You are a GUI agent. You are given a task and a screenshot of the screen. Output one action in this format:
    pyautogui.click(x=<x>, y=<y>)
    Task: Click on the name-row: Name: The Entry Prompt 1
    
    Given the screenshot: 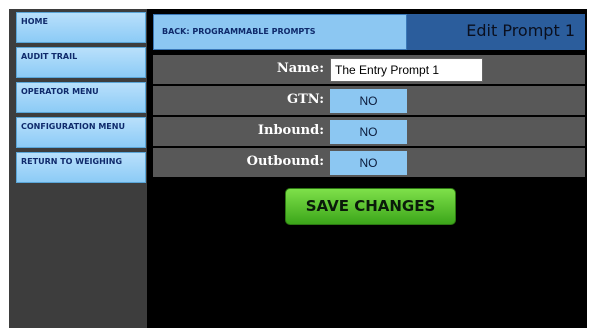 What is the action you would take?
    pyautogui.click(x=369, y=69)
    